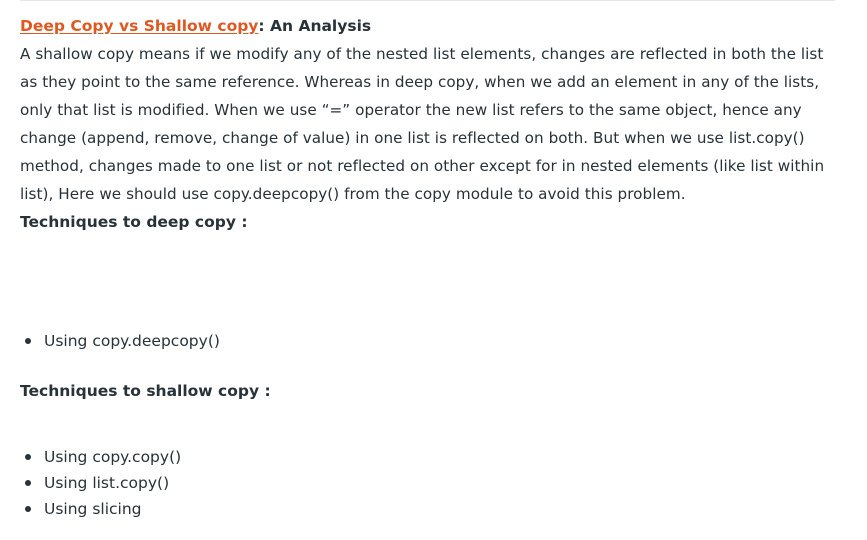 This screenshot has height=540, width=867. I want to click on top-divider, so click(427, 0).